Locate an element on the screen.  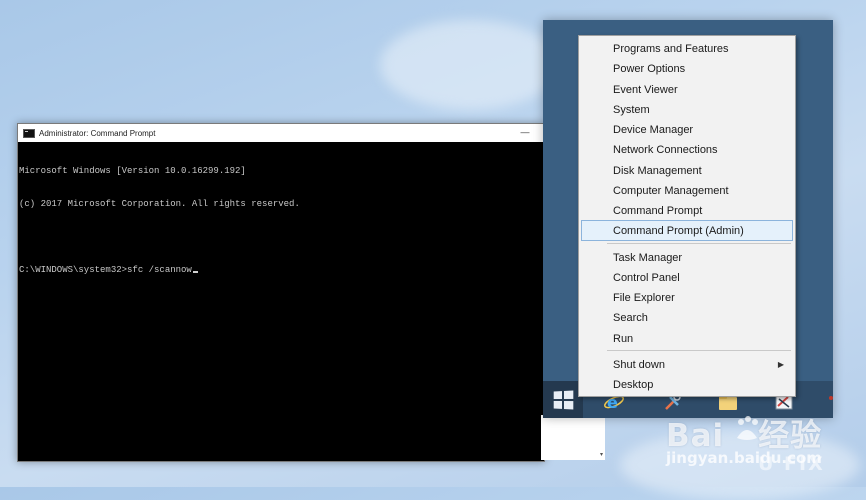
menu-item-shut-down: Shut down ▶ is located at coordinates (687, 364).